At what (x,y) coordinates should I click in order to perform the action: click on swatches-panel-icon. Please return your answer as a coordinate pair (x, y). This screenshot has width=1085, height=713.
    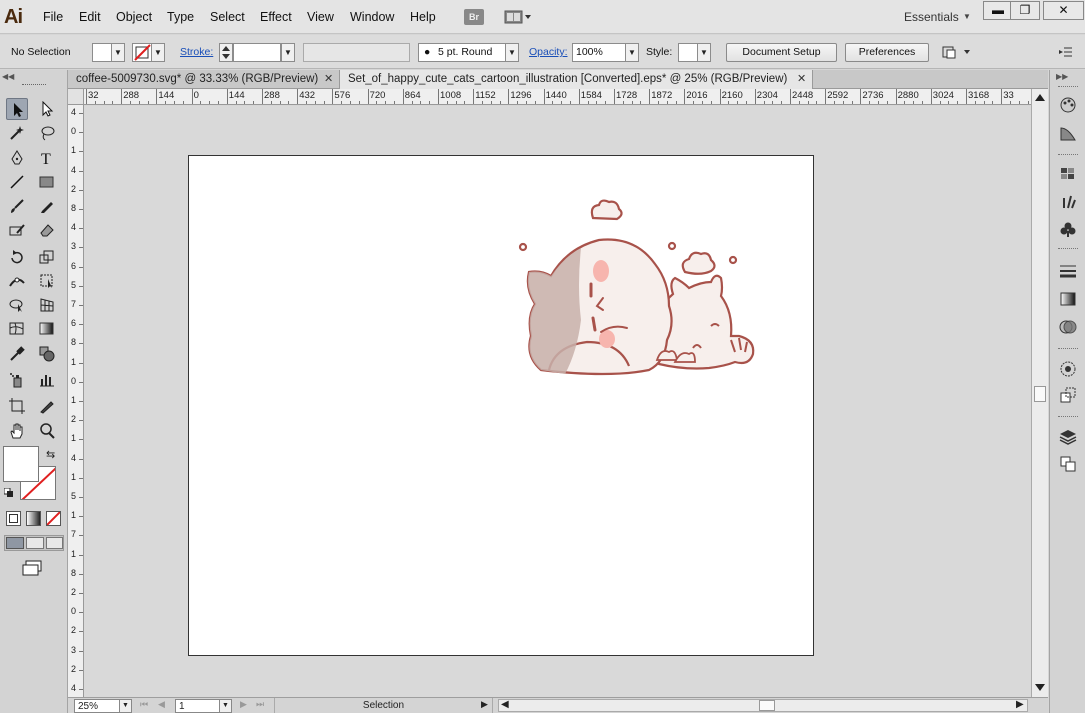
    Looking at the image, I should click on (1068, 174).